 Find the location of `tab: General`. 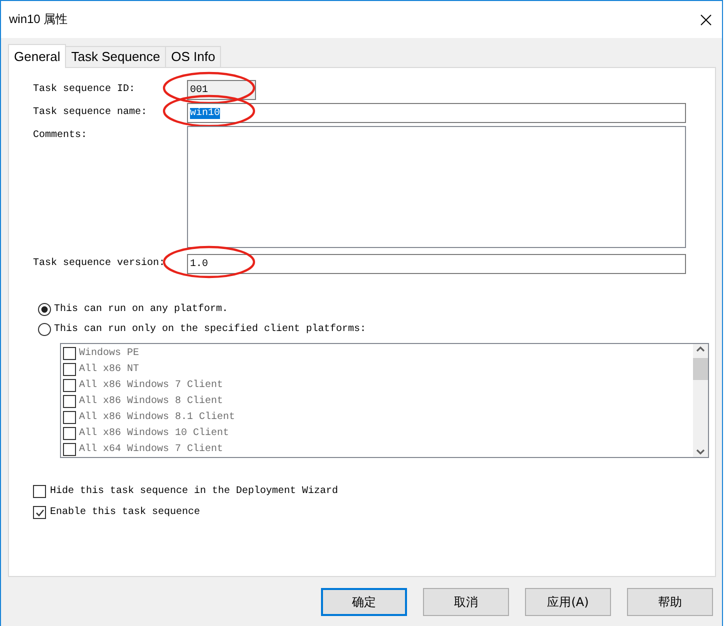

tab: General is located at coordinates (37, 56).